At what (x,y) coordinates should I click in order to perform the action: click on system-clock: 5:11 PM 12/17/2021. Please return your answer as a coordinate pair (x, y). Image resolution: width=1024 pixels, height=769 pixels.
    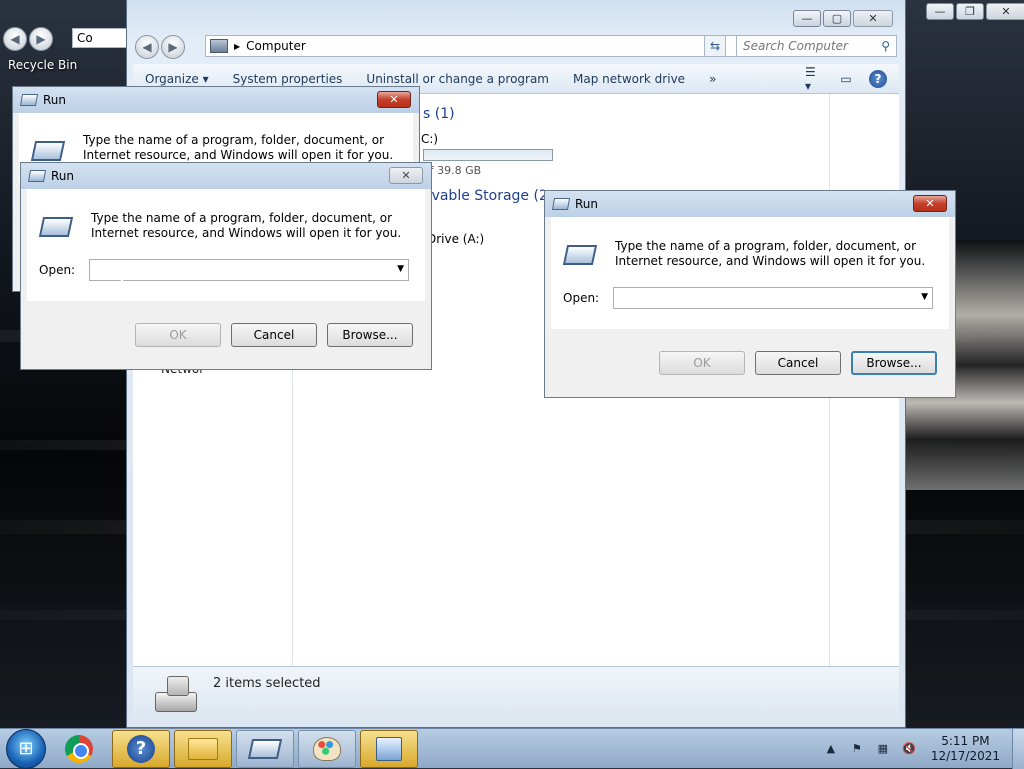
    Looking at the image, I should click on (965, 749).